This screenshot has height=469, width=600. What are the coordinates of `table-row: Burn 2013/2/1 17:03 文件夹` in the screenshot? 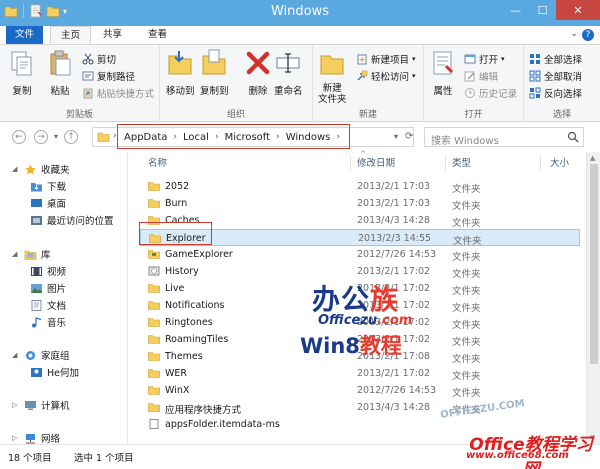 It's located at (360, 203).